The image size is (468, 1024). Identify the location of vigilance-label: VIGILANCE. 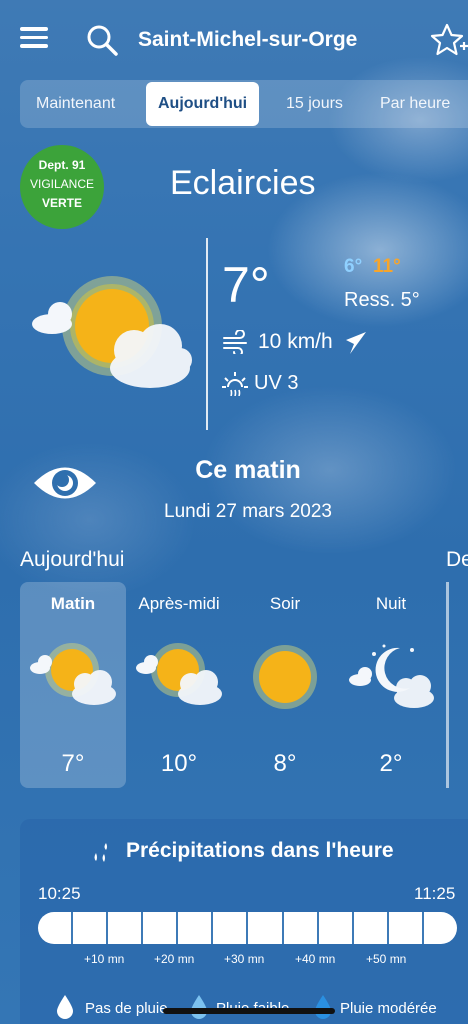
(62, 184).